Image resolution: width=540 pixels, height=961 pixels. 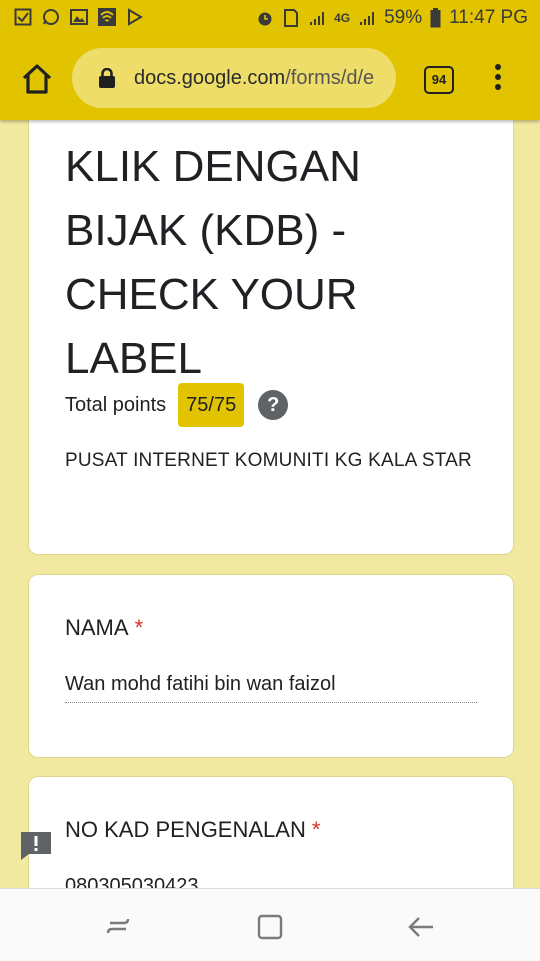 I want to click on overview-icon, so click(x=270, y=927).